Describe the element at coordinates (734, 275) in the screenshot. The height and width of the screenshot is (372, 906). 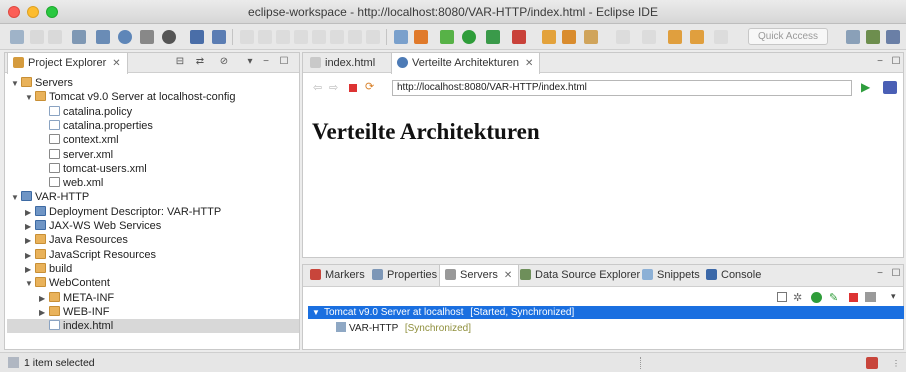
I see `tab-console: Console` at that location.